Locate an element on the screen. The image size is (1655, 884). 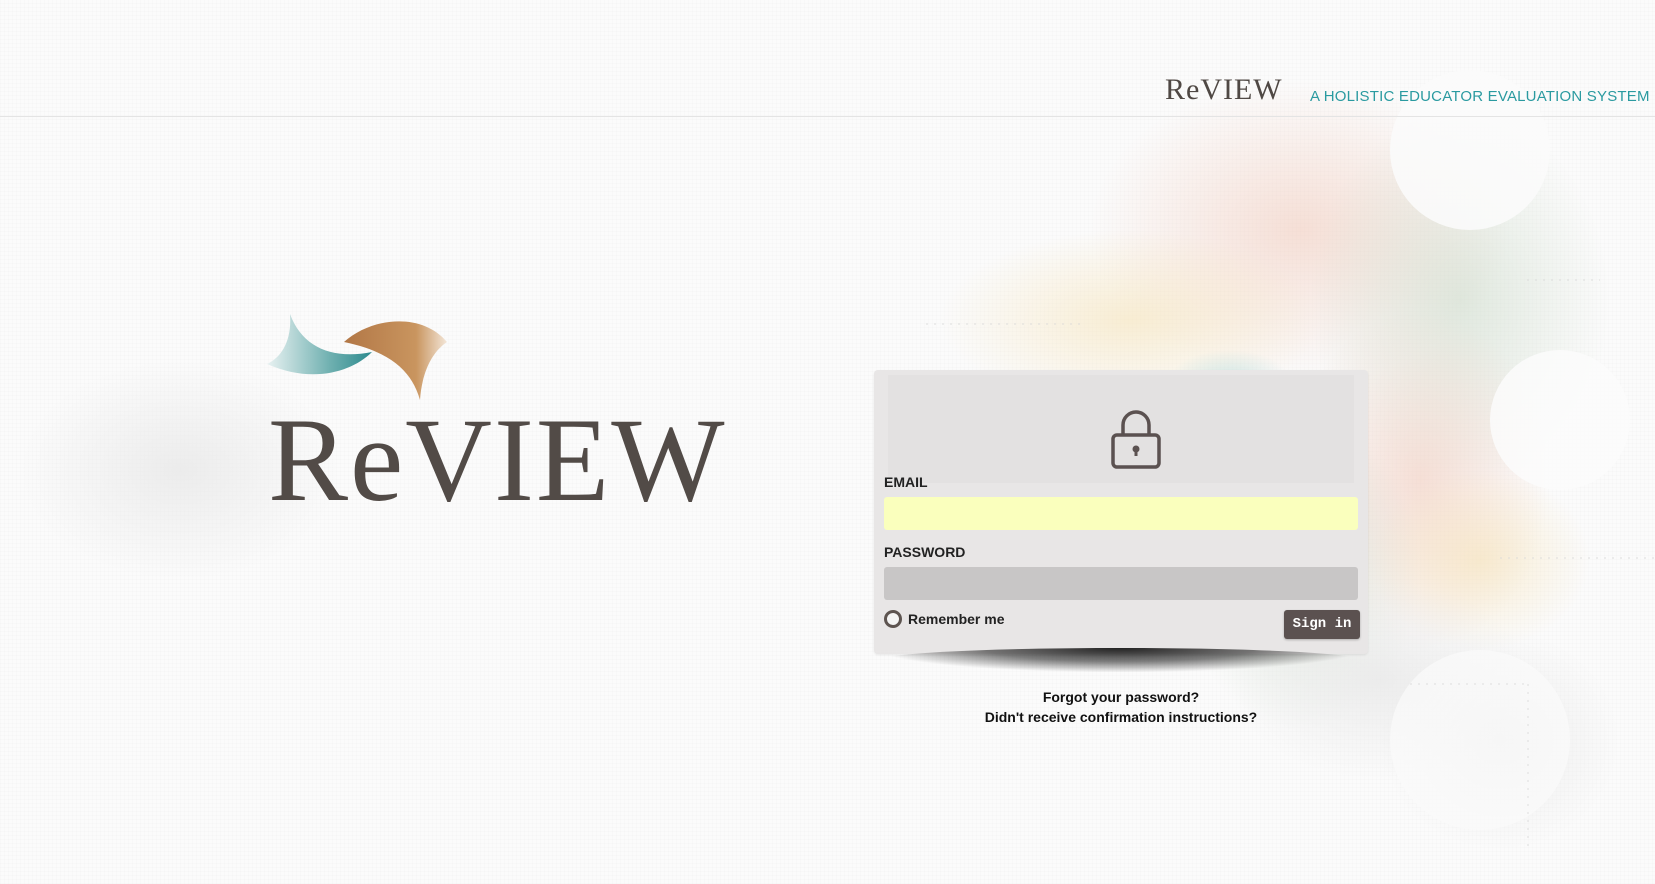
forgot-password-link: Forgot your password? is located at coordinates (1121, 697).